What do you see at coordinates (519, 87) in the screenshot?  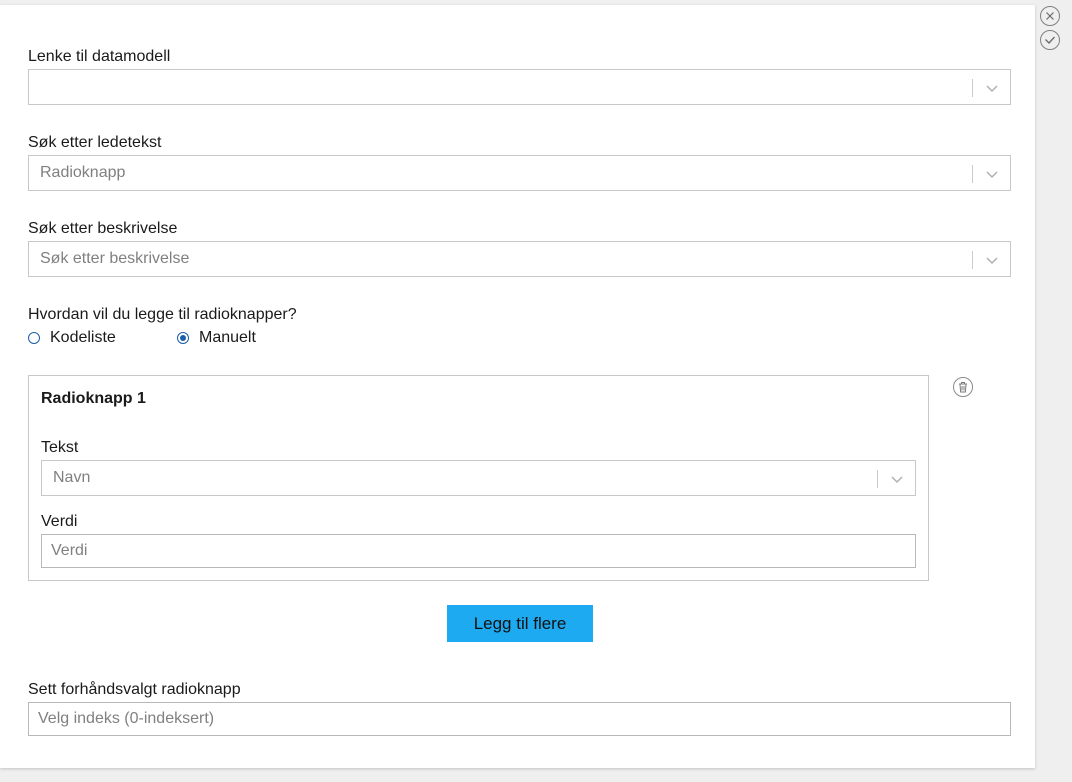 I see `datamodel-select` at bounding box center [519, 87].